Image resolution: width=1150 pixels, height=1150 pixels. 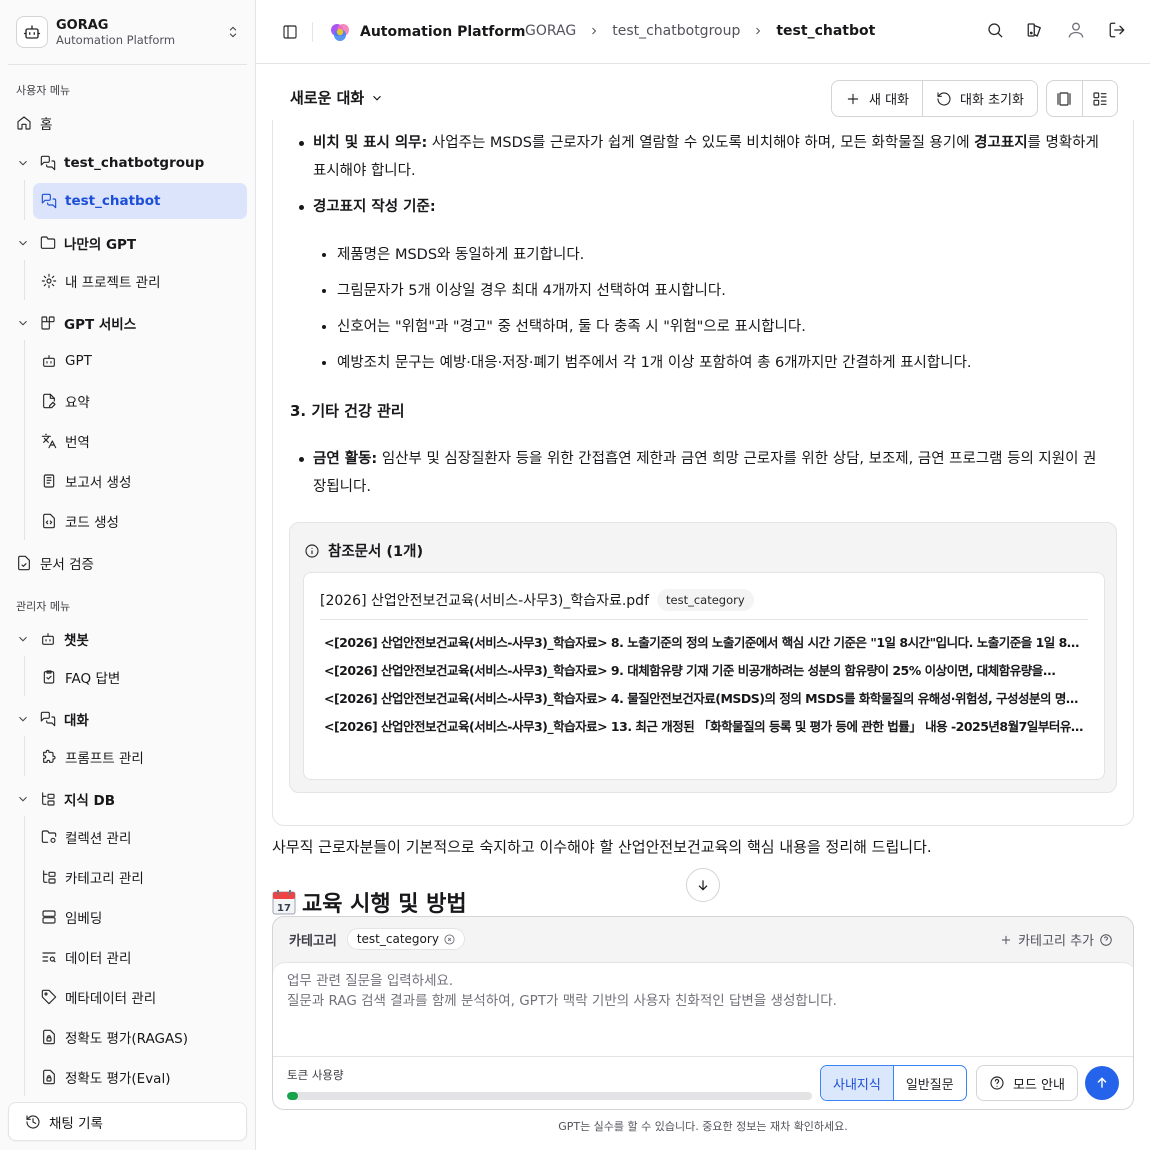 I want to click on sidebar-toggle-icon, so click(x=290, y=32).